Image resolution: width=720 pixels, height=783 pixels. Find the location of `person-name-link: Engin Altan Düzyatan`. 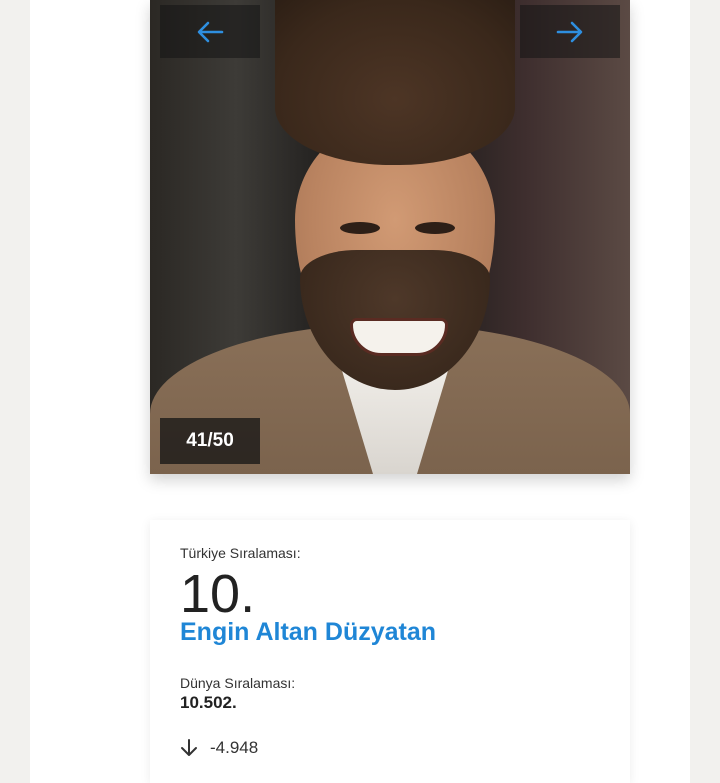

person-name-link: Engin Altan Düzyatan is located at coordinates (308, 632).